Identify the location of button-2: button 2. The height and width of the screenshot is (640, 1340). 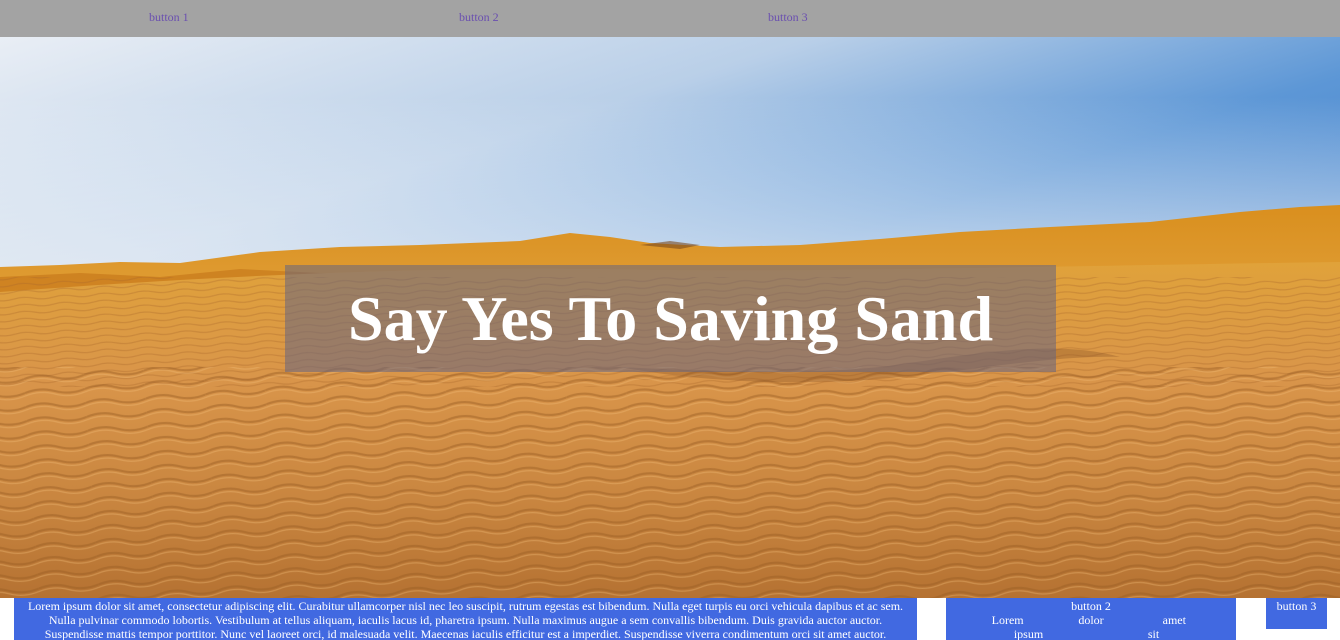
(1091, 606).